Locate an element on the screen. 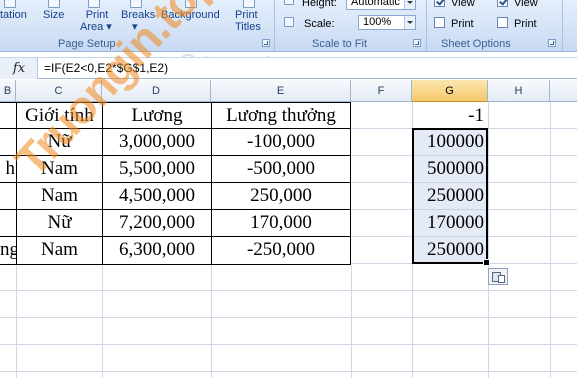  cell-b6: ng is located at coordinates (8, 250).